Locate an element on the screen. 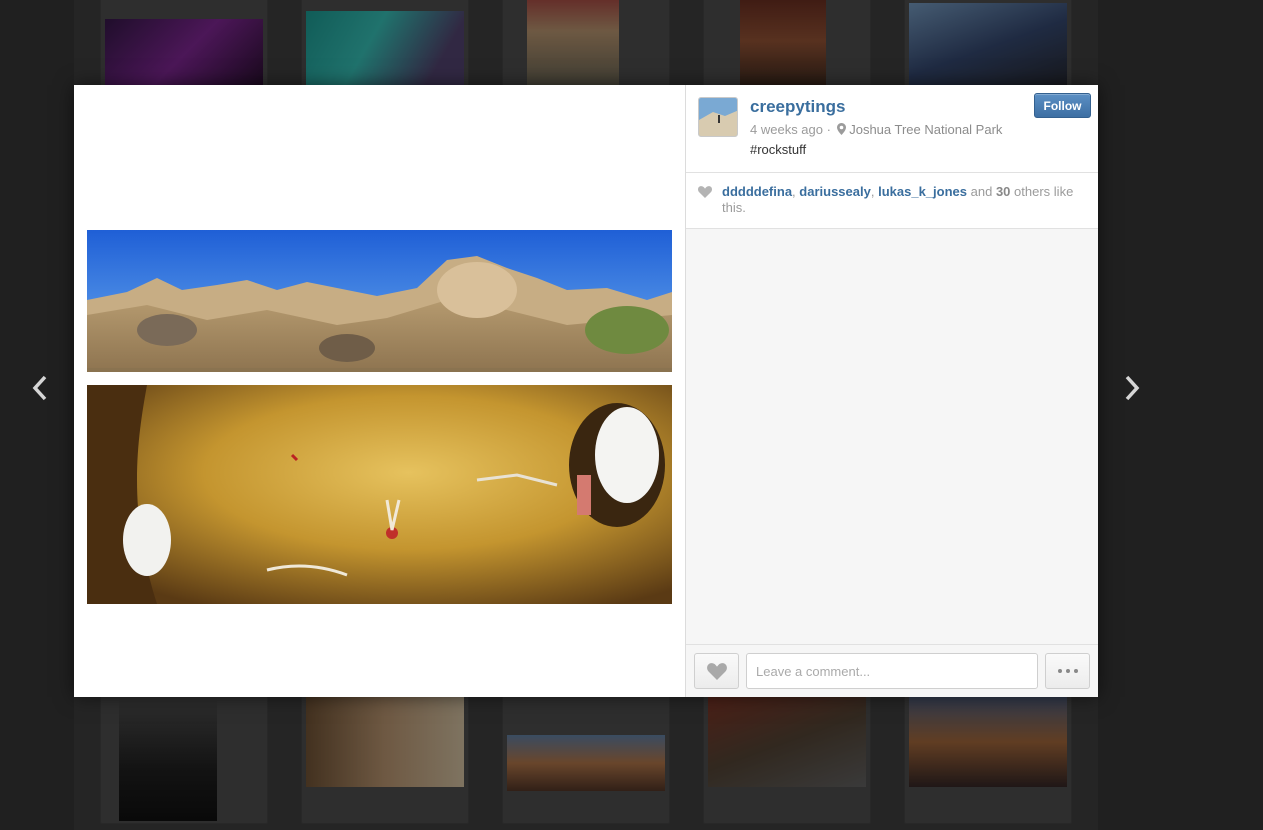  post-meta: 4 weeks ago · Joshua Tree National Park is located at coordinates (876, 129).